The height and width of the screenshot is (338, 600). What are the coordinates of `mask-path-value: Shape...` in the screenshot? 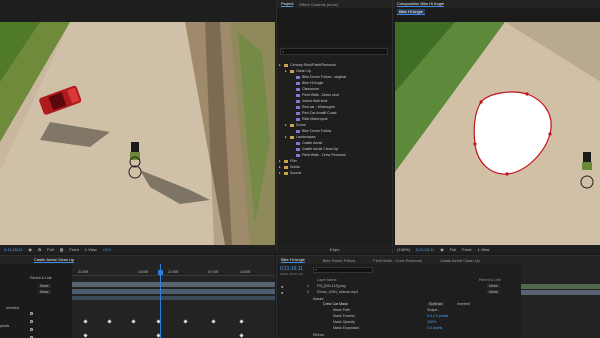 It's located at (433, 310).